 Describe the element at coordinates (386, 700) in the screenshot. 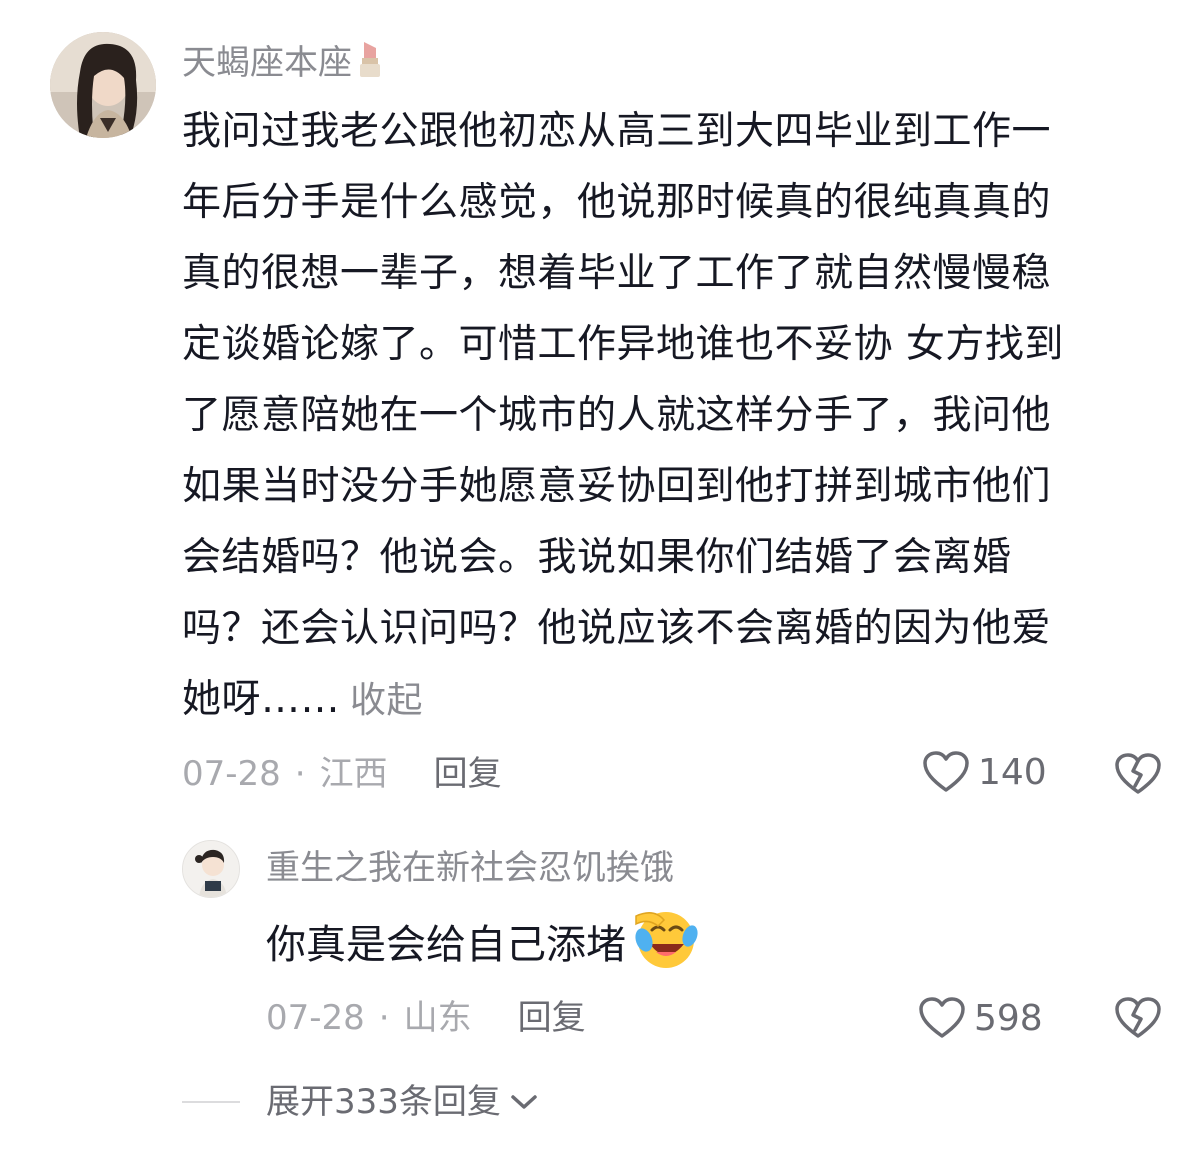

I see `collapse-button: 收起` at that location.